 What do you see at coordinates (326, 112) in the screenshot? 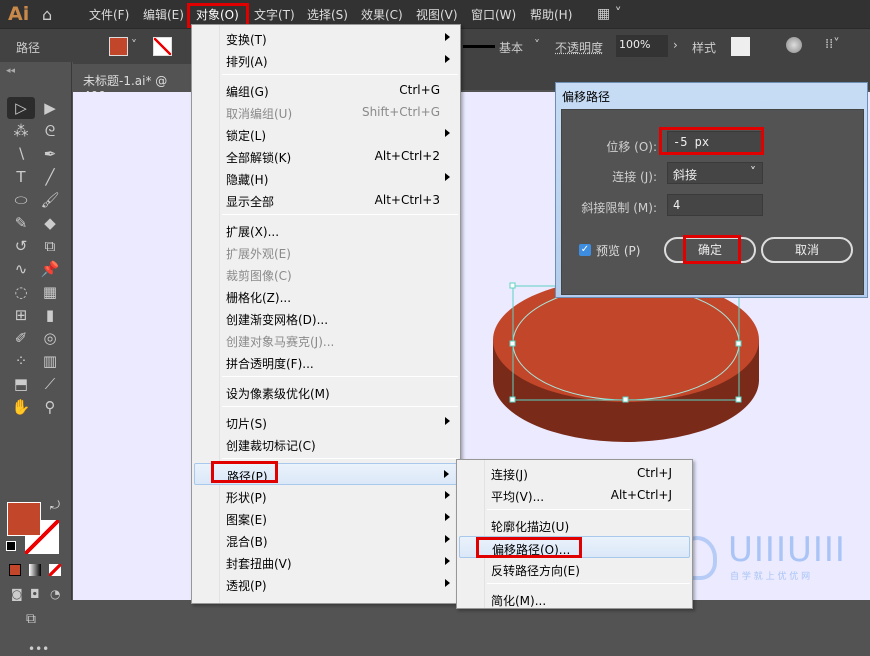
I see `menu-item: 取消编组(U) Shift+Ctrl+G` at bounding box center [326, 112].